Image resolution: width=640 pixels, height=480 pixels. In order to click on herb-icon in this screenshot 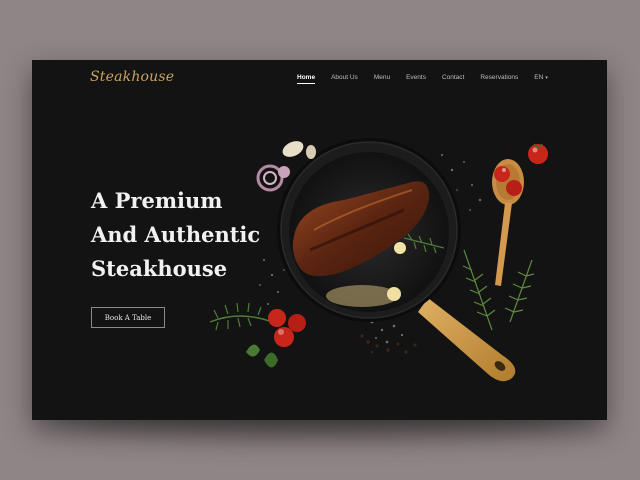, I will do `click(243, 335)`.